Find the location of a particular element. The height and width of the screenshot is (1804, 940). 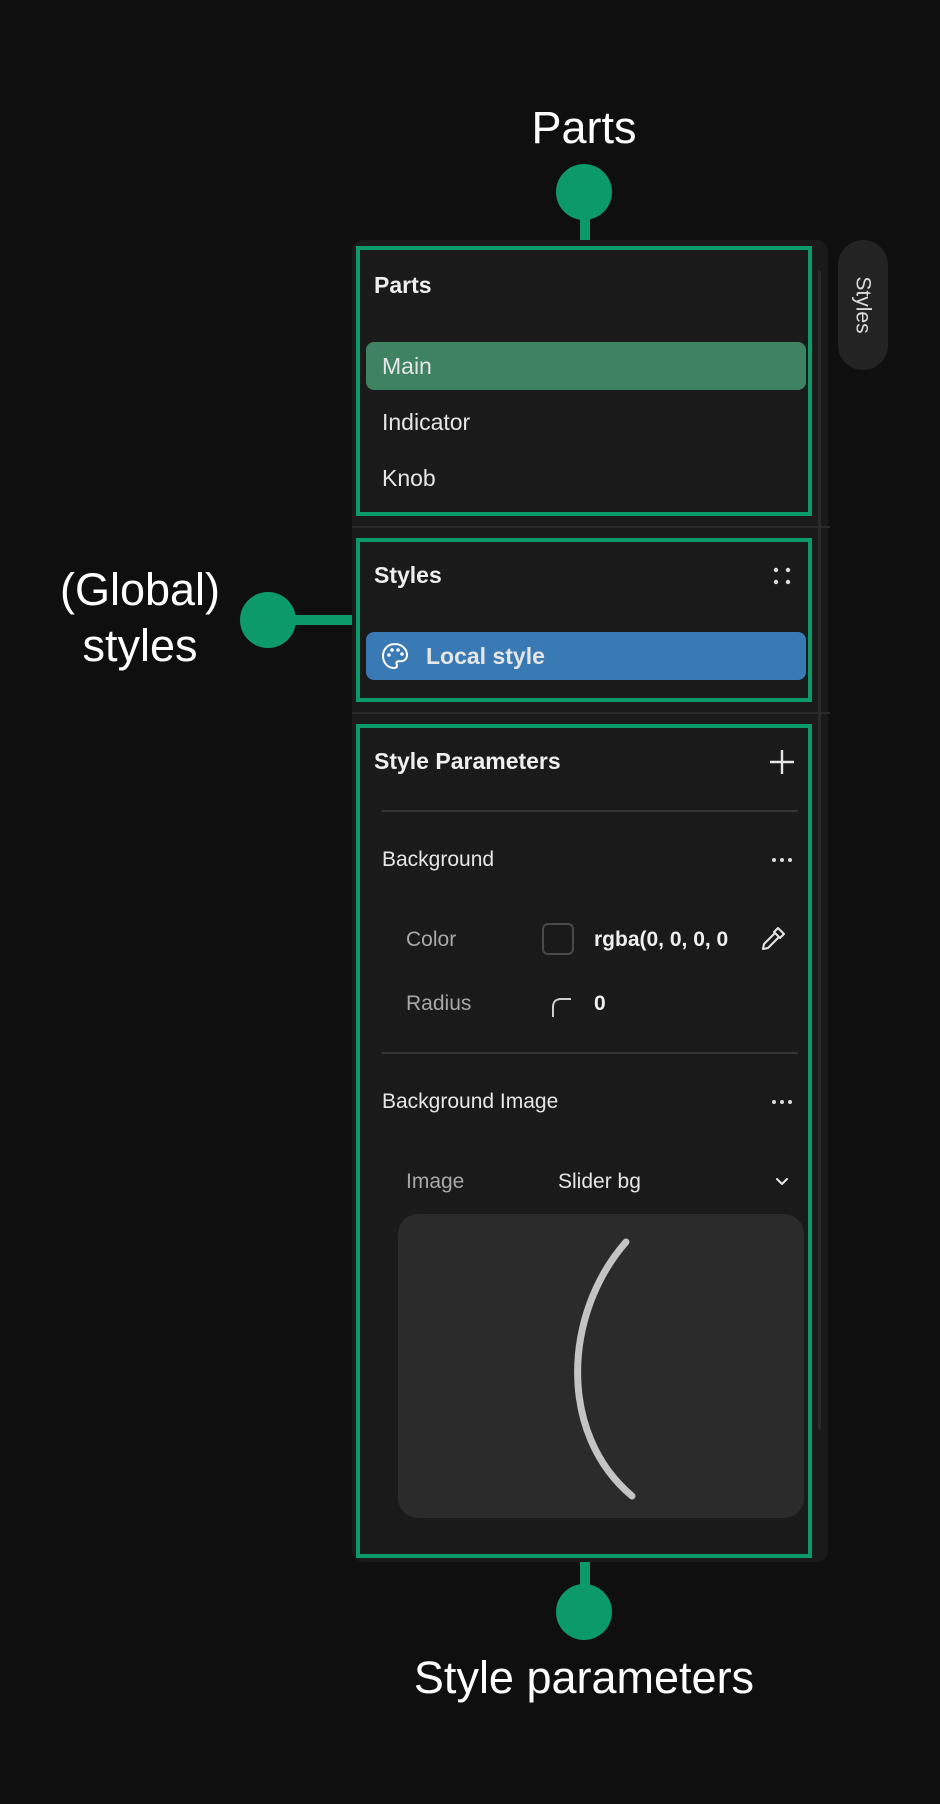

parts-highlight-box is located at coordinates (584, 381).